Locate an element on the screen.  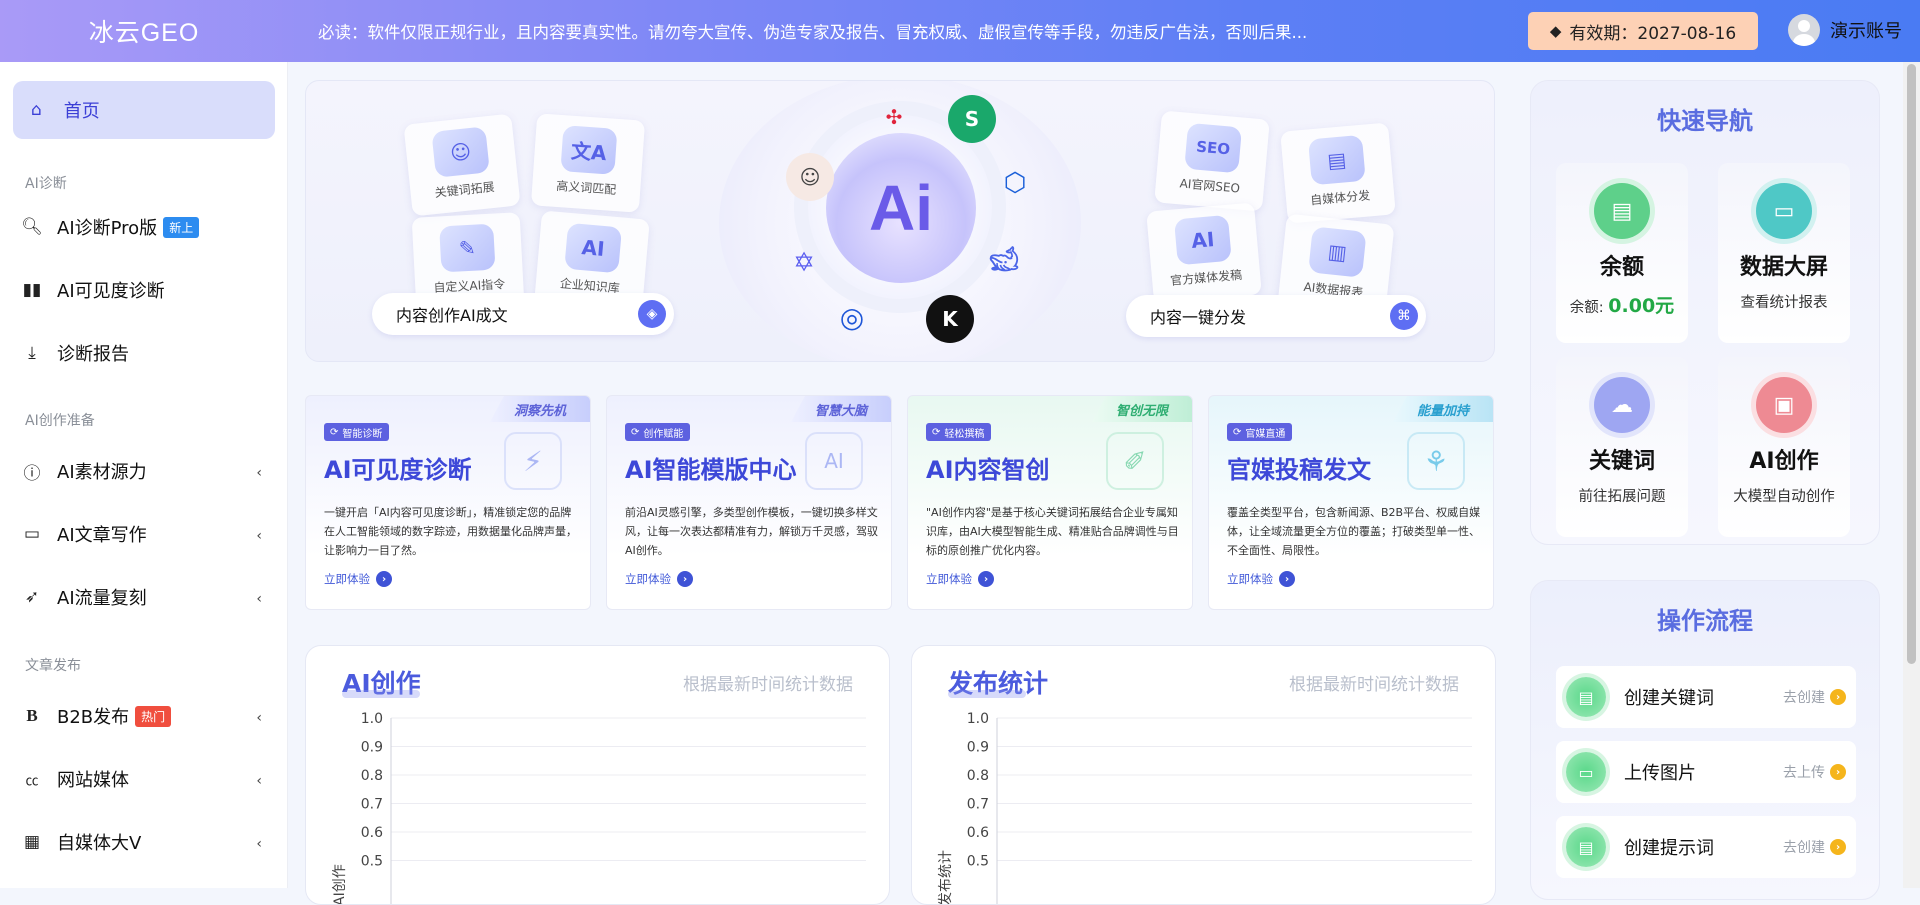
sidebar-item-traffic-copy: ➶ AI流量复刻 ‹ is located at coordinates (145, 597).